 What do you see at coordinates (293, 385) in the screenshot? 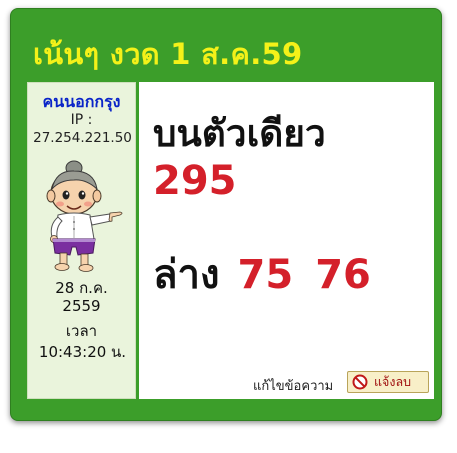
I see `edit-message-link: แก้ไขข้อความ` at bounding box center [293, 385].